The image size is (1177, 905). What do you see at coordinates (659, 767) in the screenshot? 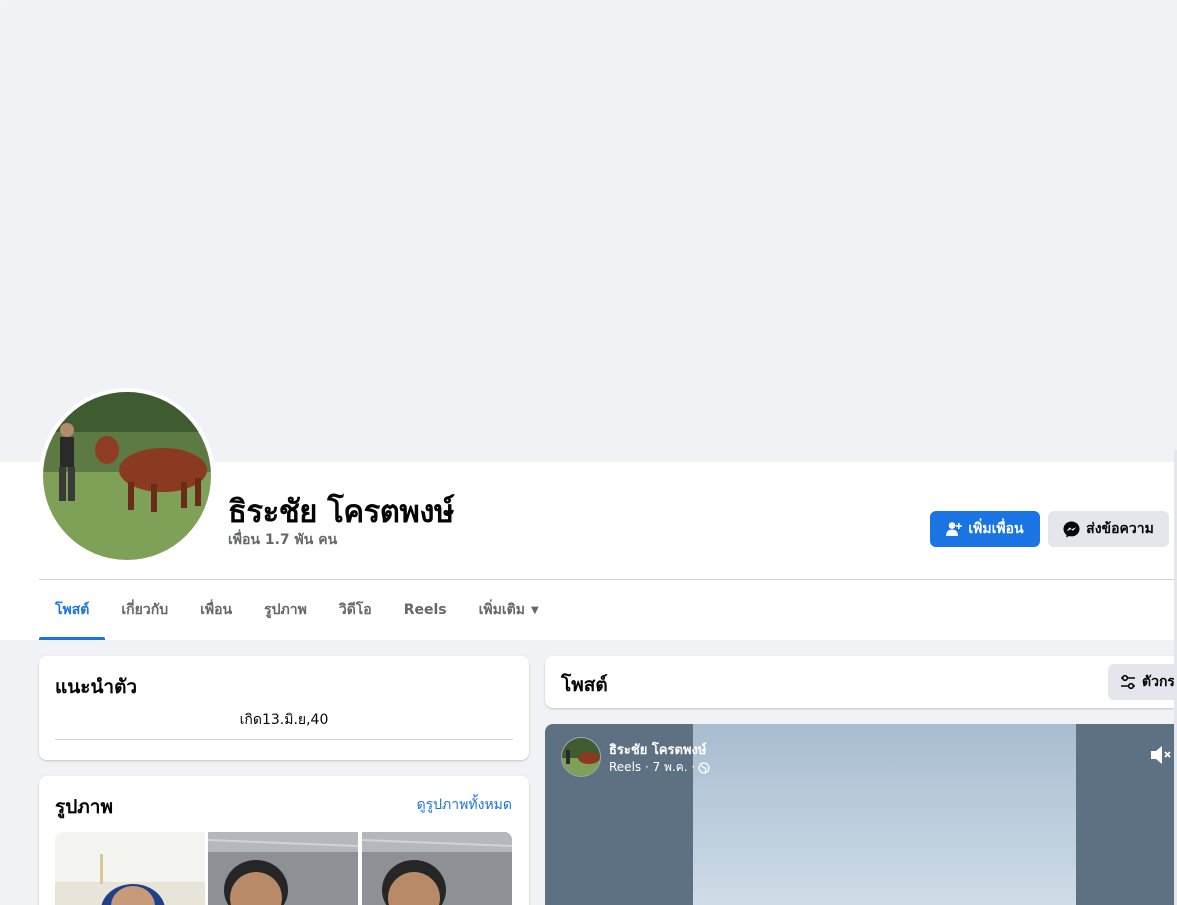
I see `reel-meta: Reels · 7 พ.ค. ·` at bounding box center [659, 767].